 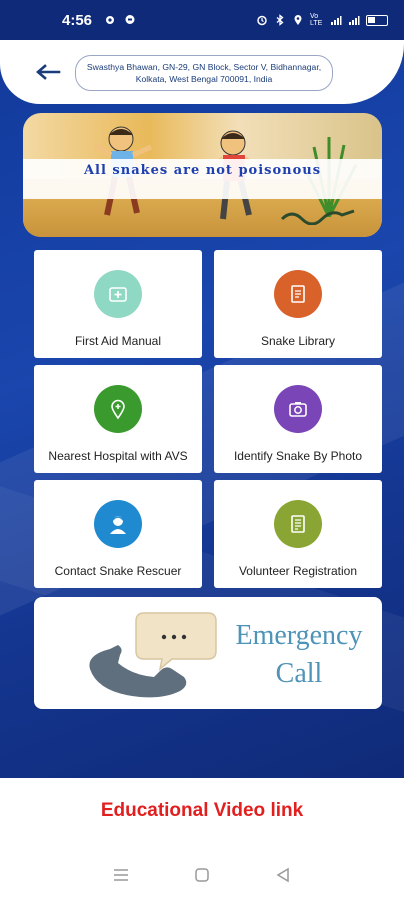 What do you see at coordinates (299, 673) in the screenshot?
I see `emergency-line2: Call` at bounding box center [299, 673].